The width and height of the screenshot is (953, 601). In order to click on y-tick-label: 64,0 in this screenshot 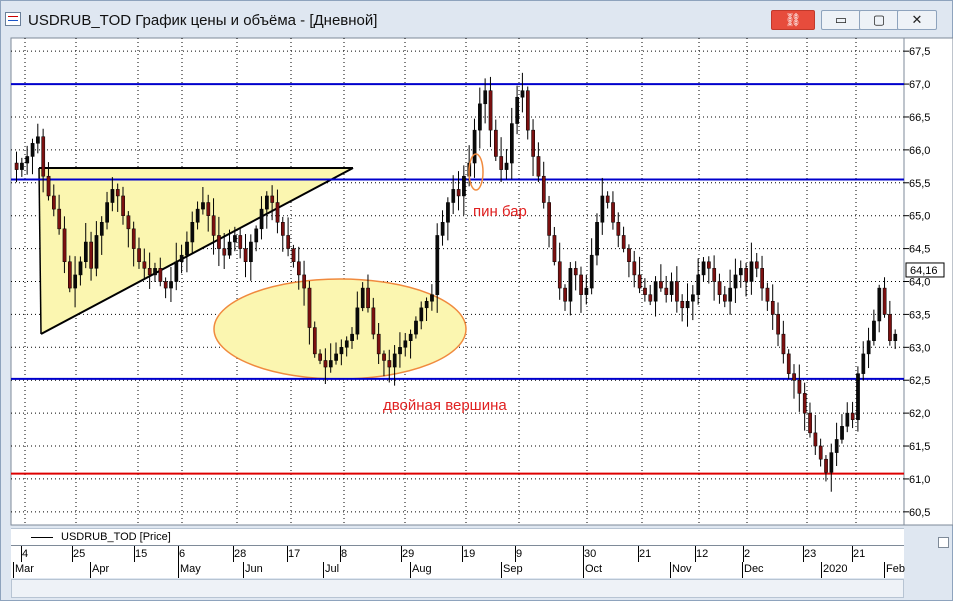, I will do `click(919, 283)`.